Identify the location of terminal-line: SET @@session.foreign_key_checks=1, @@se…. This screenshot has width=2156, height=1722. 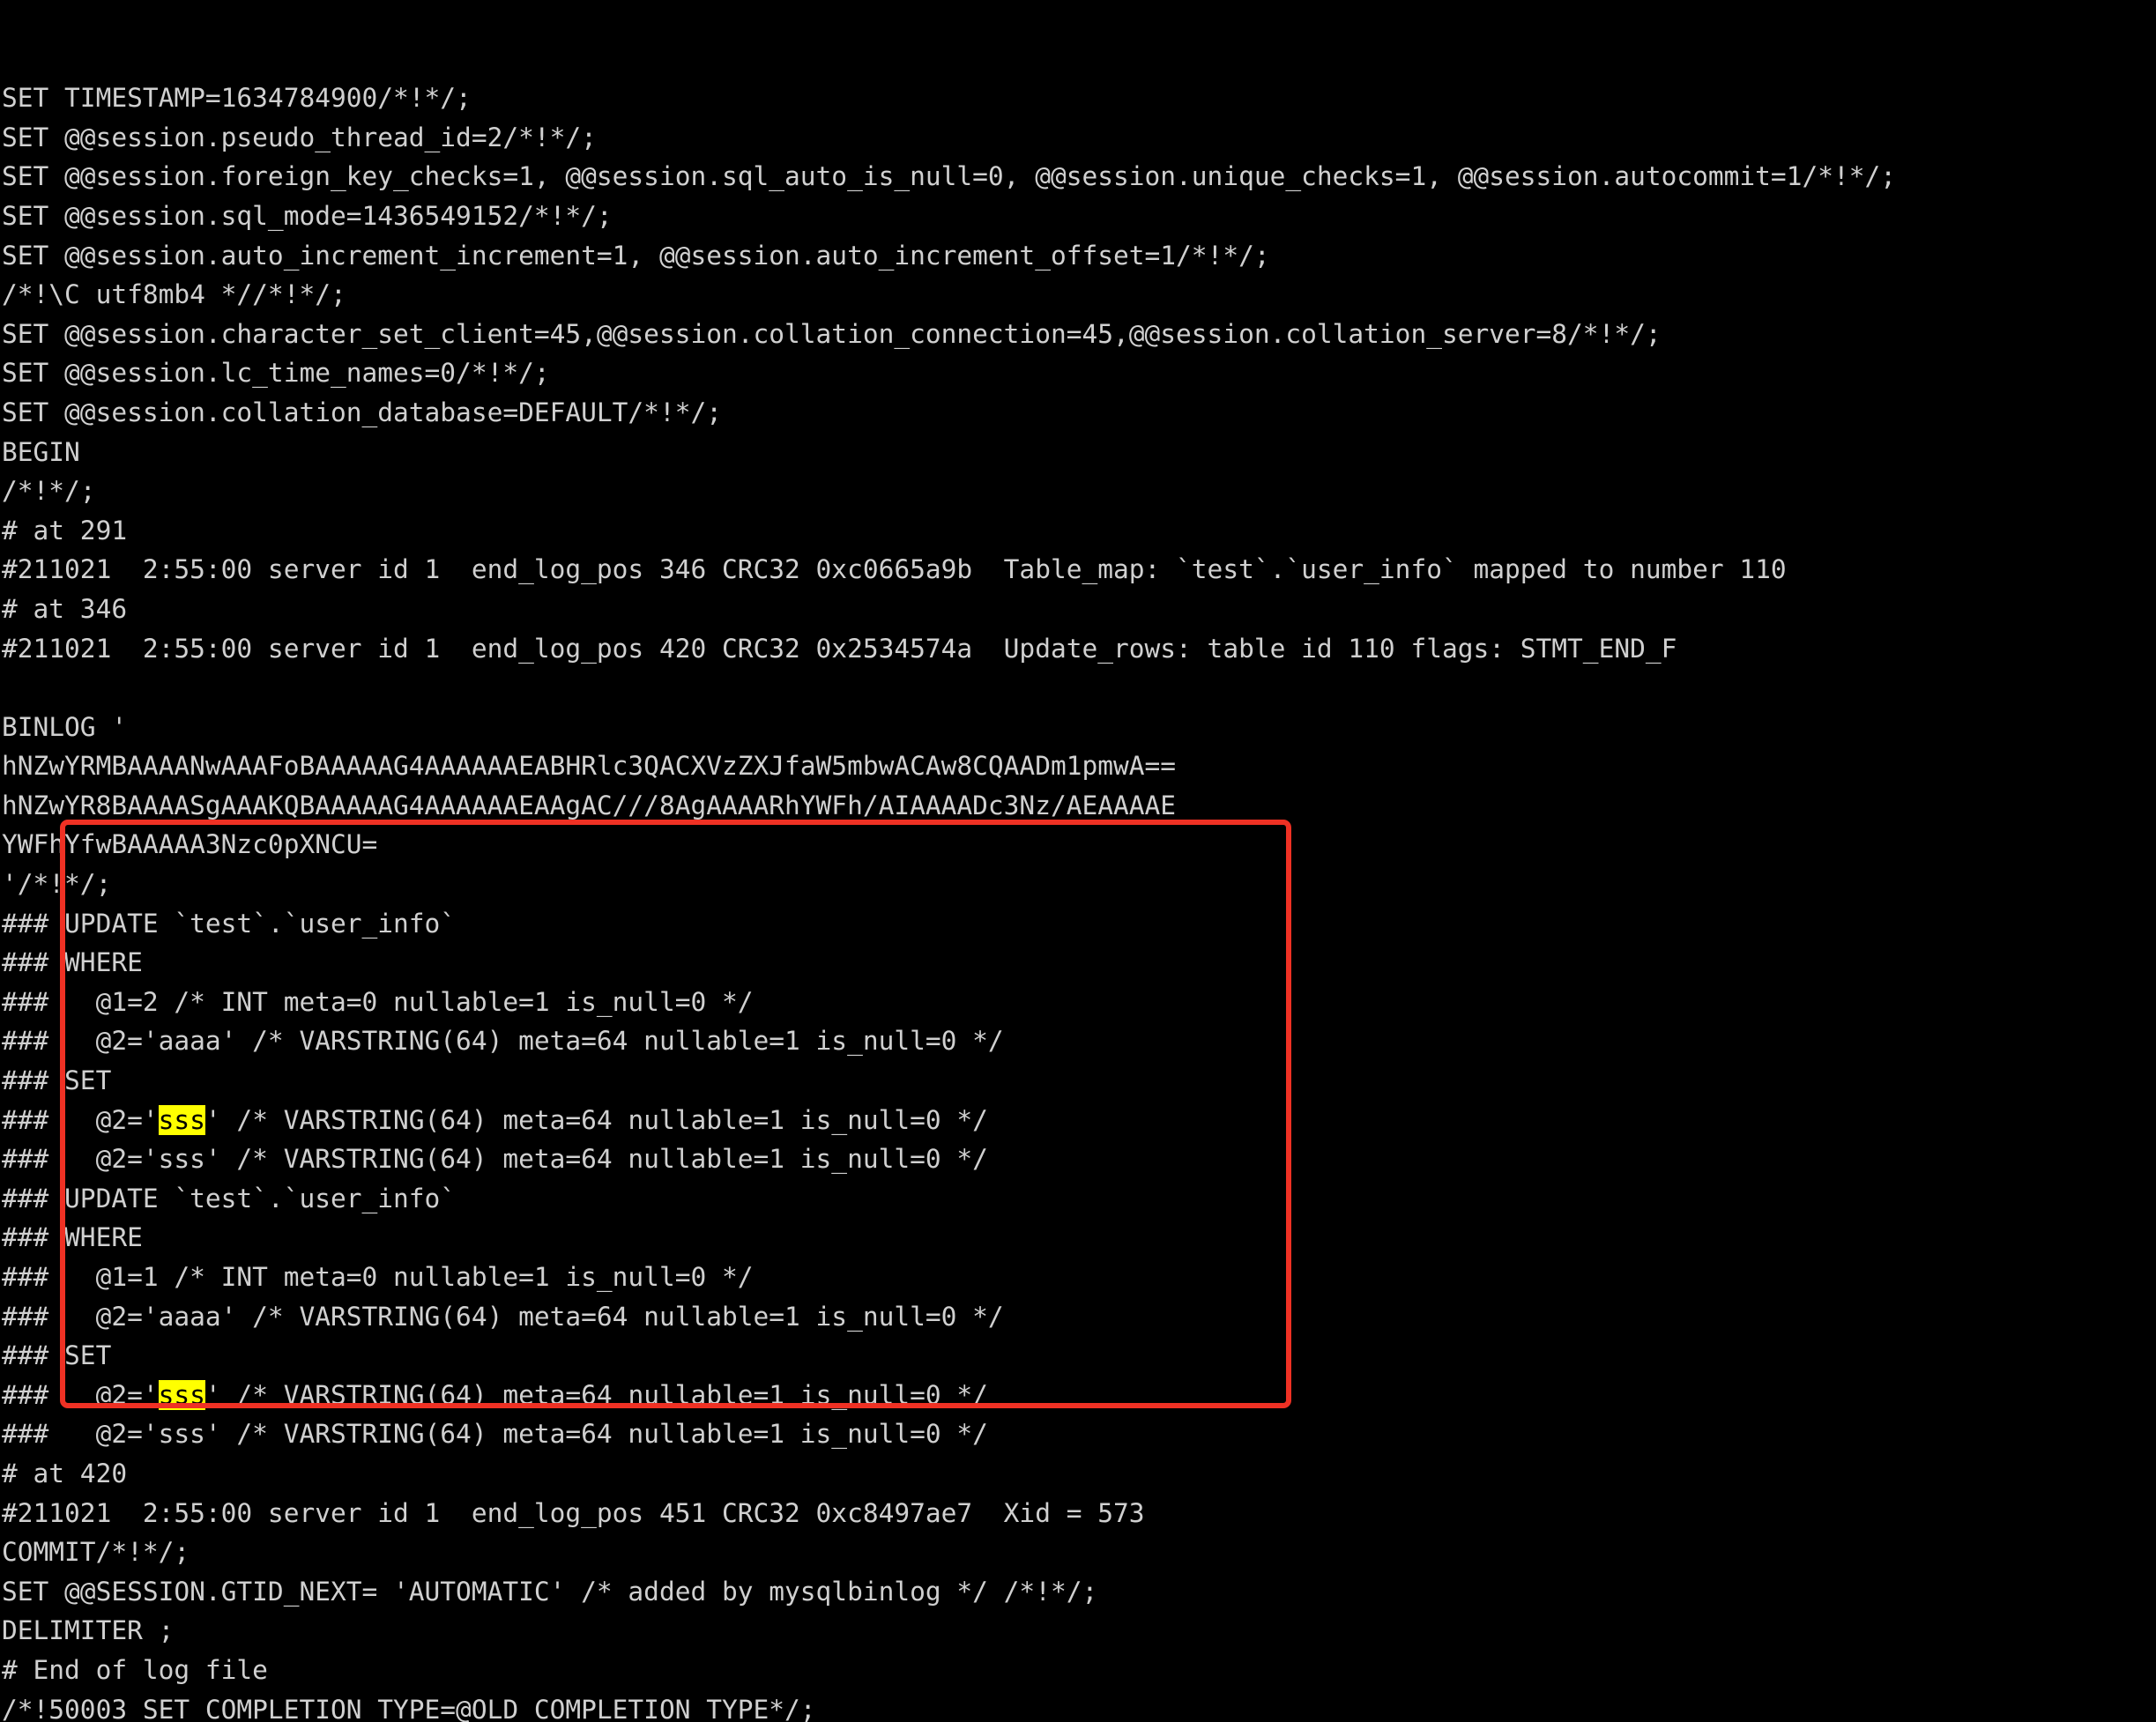
(949, 176).